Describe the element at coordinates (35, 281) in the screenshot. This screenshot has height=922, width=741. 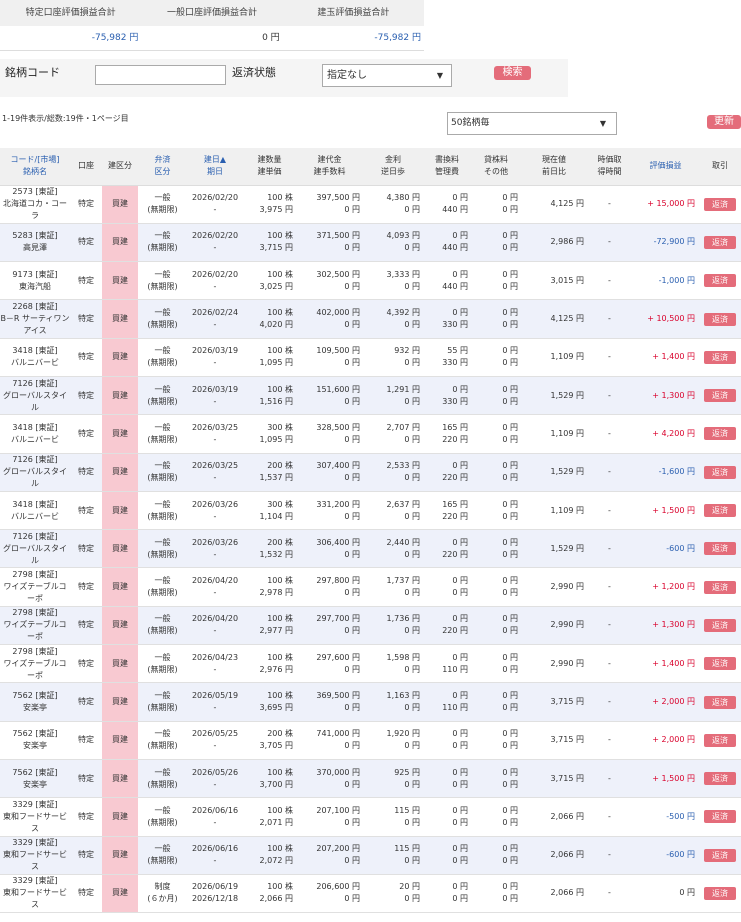
I see `stock-cell: 9173 [東証] 東海汽船` at that location.